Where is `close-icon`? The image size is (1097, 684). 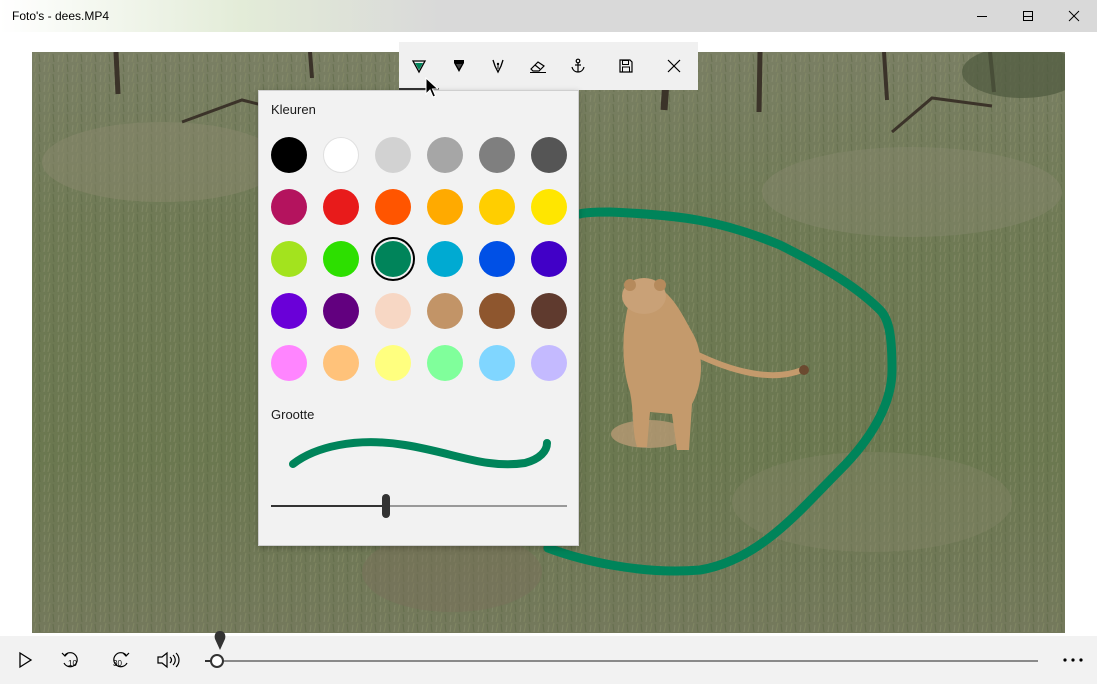 close-icon is located at coordinates (674, 66).